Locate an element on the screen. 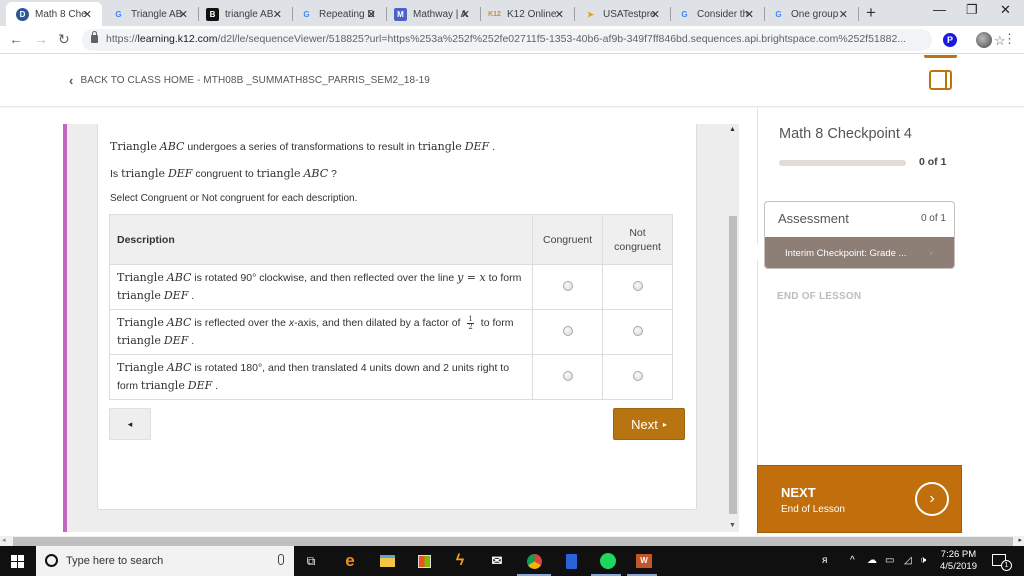 The image size is (1024, 576). lightning-app-icon: ϟ is located at coordinates (460, 561).